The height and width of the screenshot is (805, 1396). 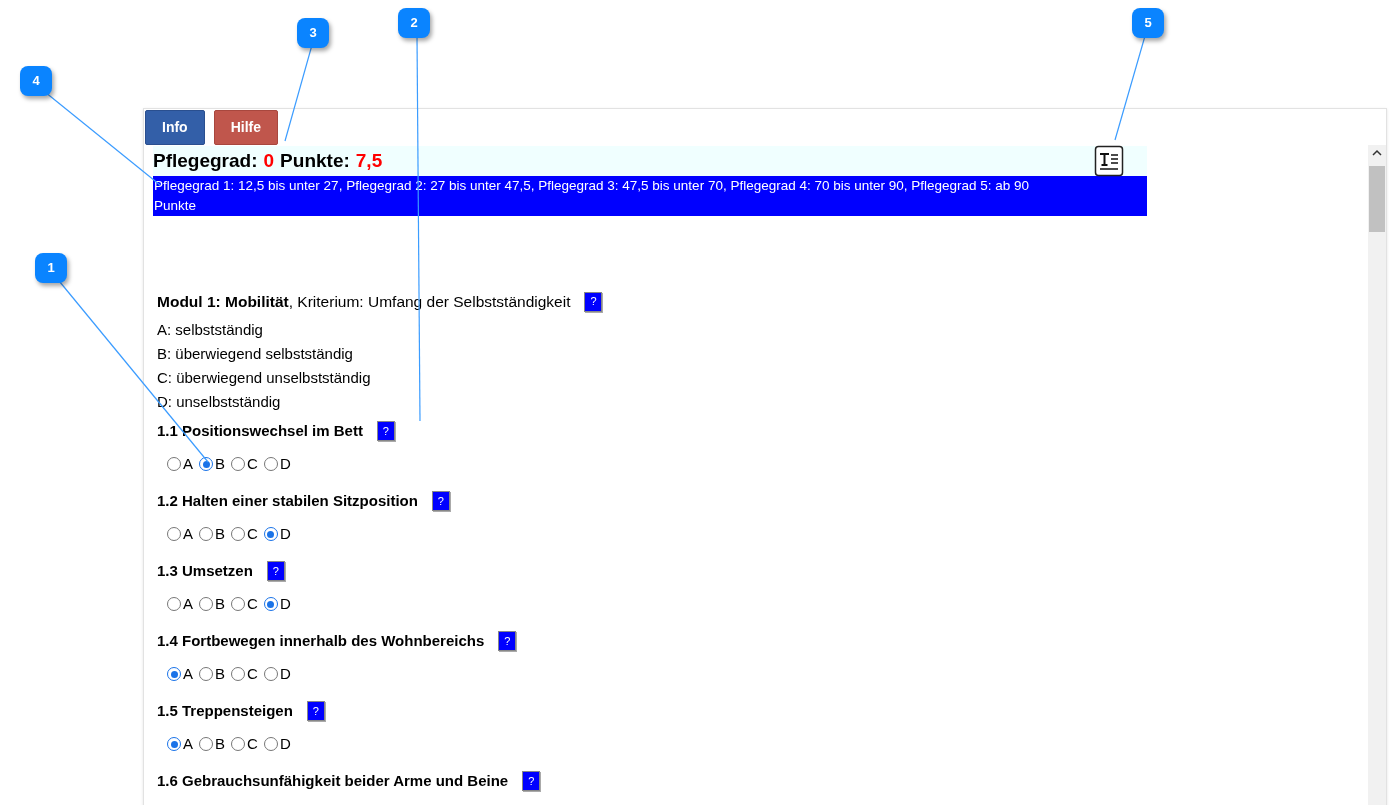 I want to click on question-label: 1.3 Umsetzen, so click(x=205, y=571).